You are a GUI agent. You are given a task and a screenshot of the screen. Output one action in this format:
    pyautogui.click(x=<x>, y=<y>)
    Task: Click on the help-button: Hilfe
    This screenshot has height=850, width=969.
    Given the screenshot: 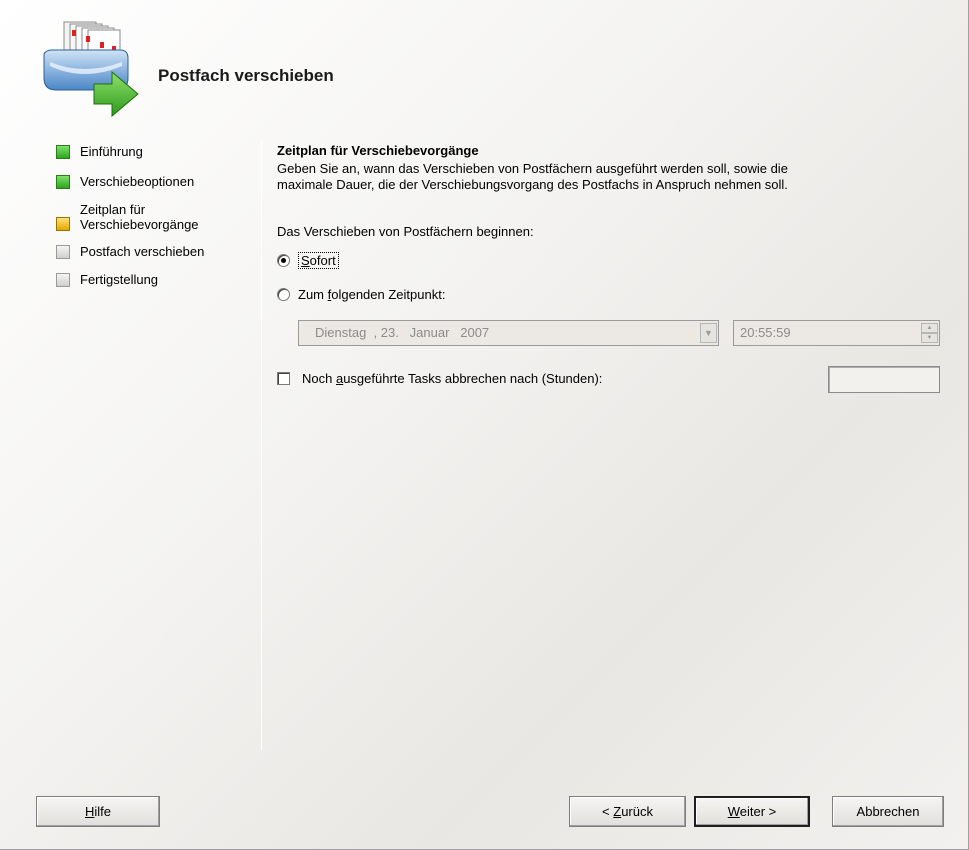 What is the action you would take?
    pyautogui.click(x=98, y=811)
    